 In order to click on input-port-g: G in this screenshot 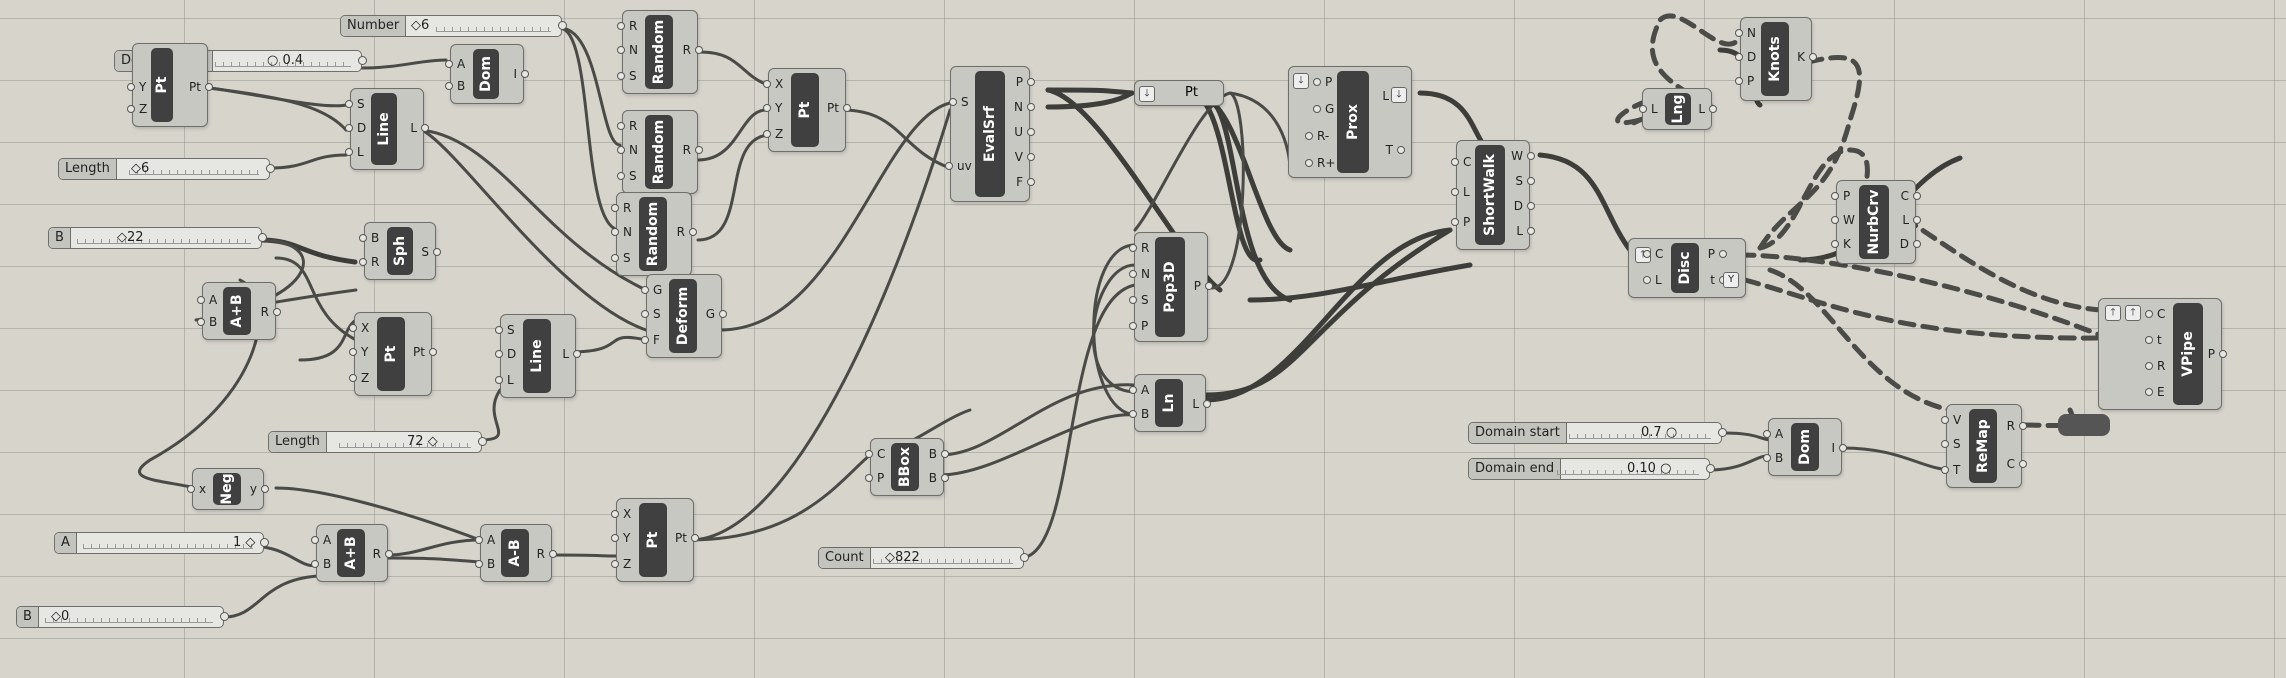, I will do `click(1323, 109)`.